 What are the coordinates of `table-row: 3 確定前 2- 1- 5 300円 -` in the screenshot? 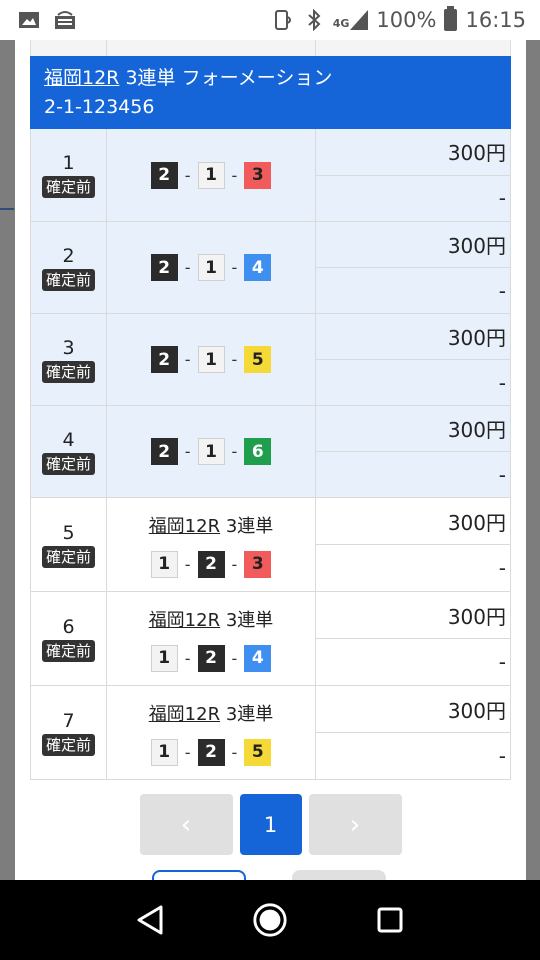 It's located at (270, 360).